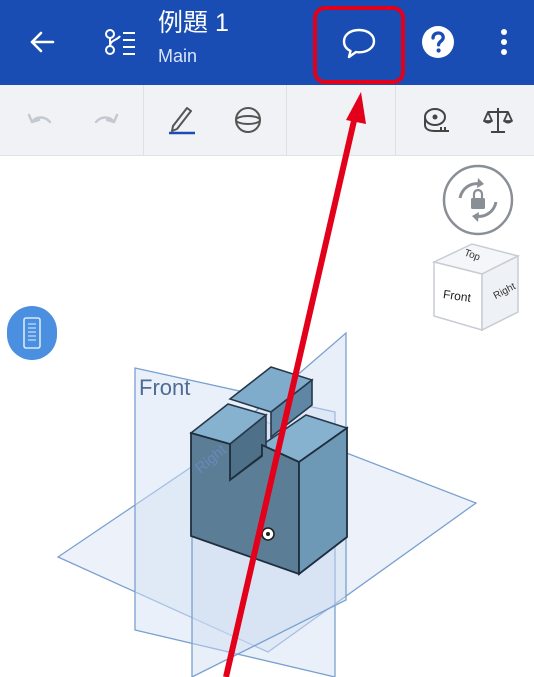  I want to click on help-button, so click(438, 42).